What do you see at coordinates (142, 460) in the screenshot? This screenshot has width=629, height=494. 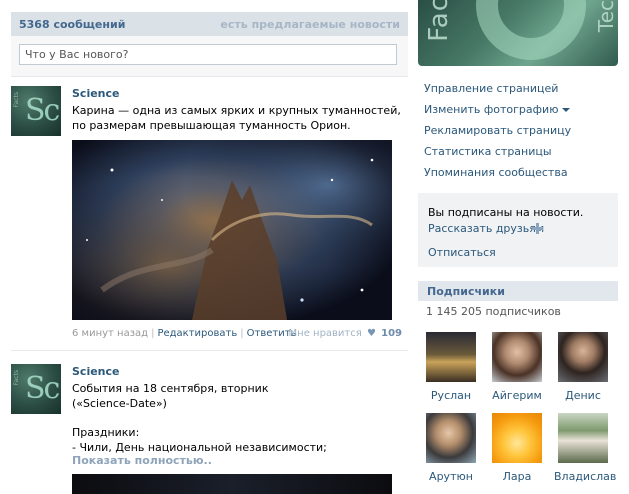 I see `show-more-link: Показать полностью..` at bounding box center [142, 460].